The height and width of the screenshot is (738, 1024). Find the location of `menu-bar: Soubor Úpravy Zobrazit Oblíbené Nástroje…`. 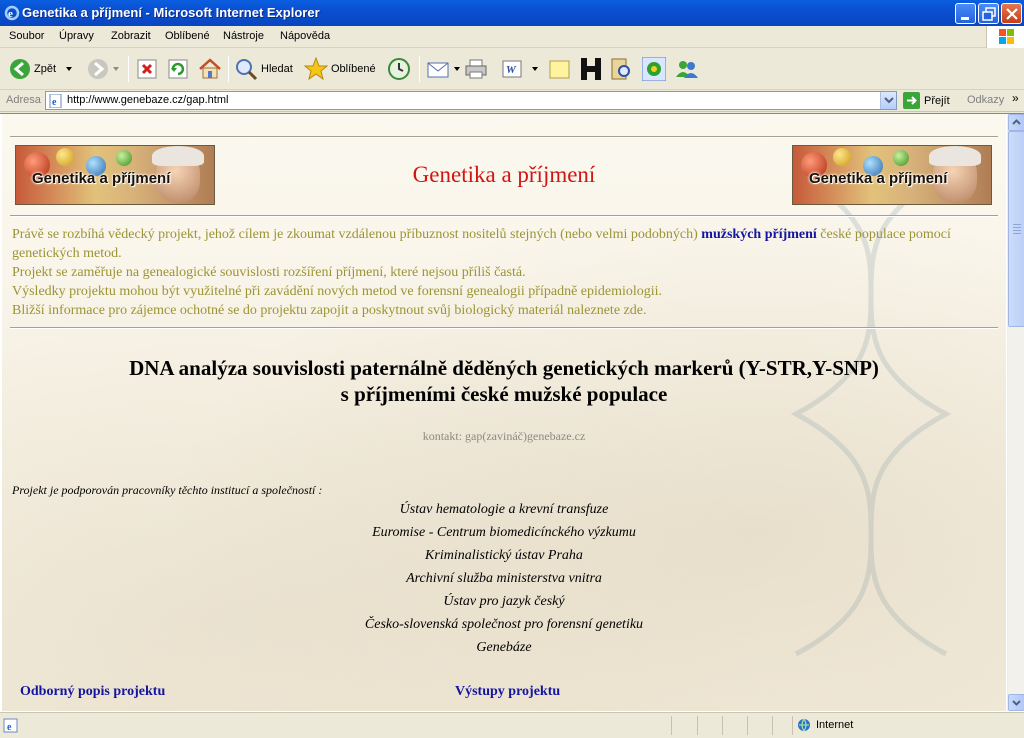

menu-bar: Soubor Úpravy Zobrazit Oblíbené Nástroje… is located at coordinates (512, 37).